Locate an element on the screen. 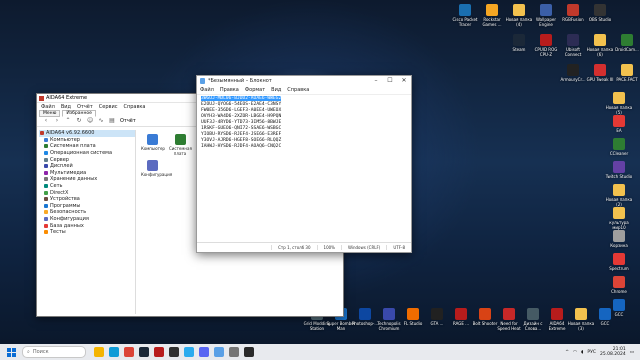 This screenshot has width=640, height=360. network-icon: ◠ is located at coordinates (575, 352).